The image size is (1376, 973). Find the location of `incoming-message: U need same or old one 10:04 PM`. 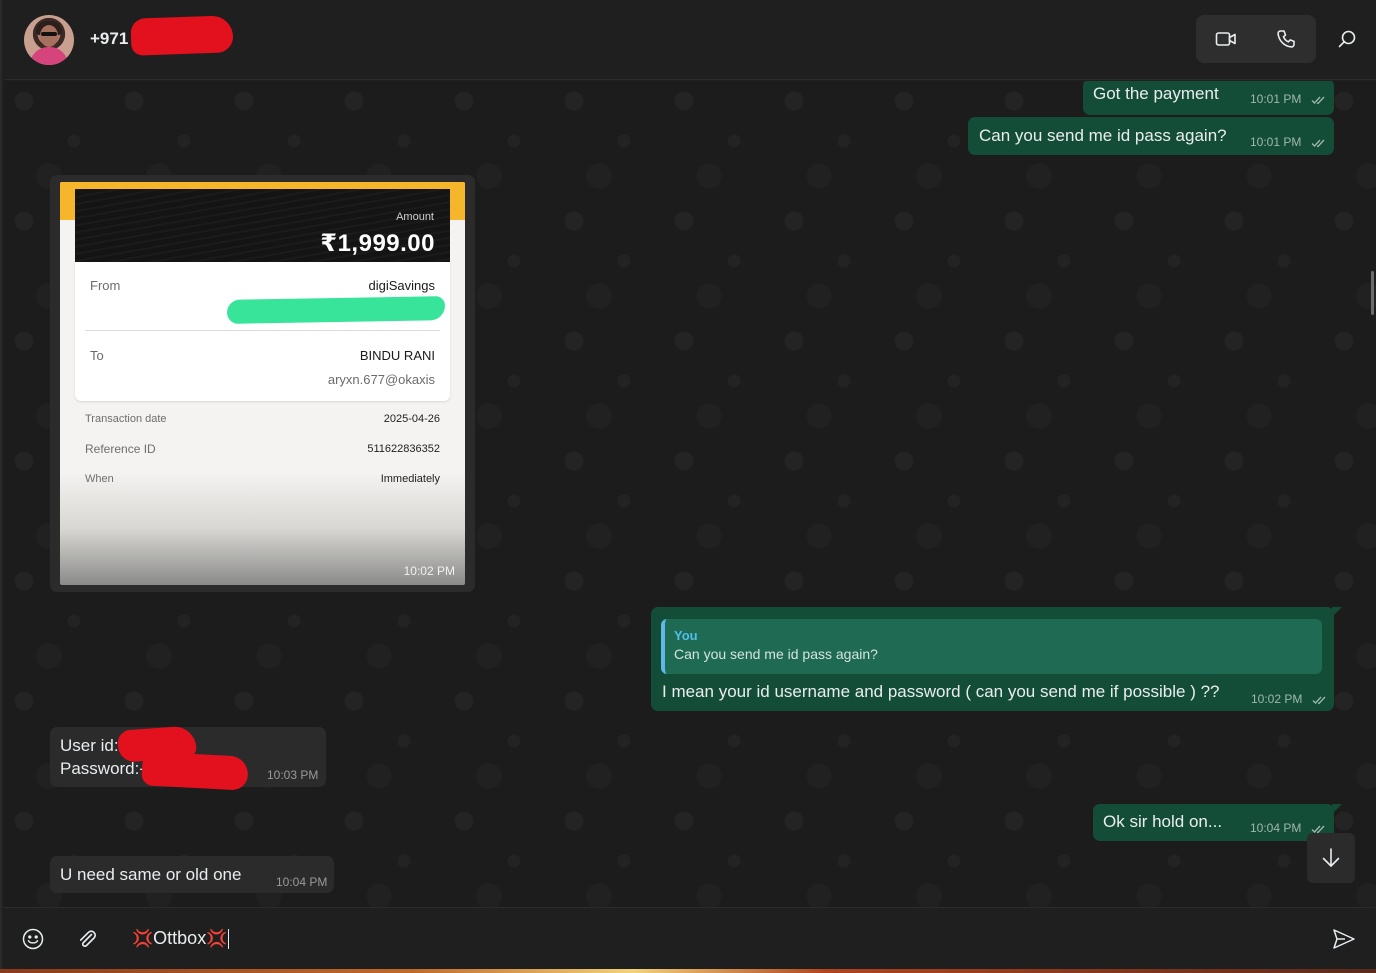

incoming-message: U need same or old one 10:04 PM is located at coordinates (192, 874).